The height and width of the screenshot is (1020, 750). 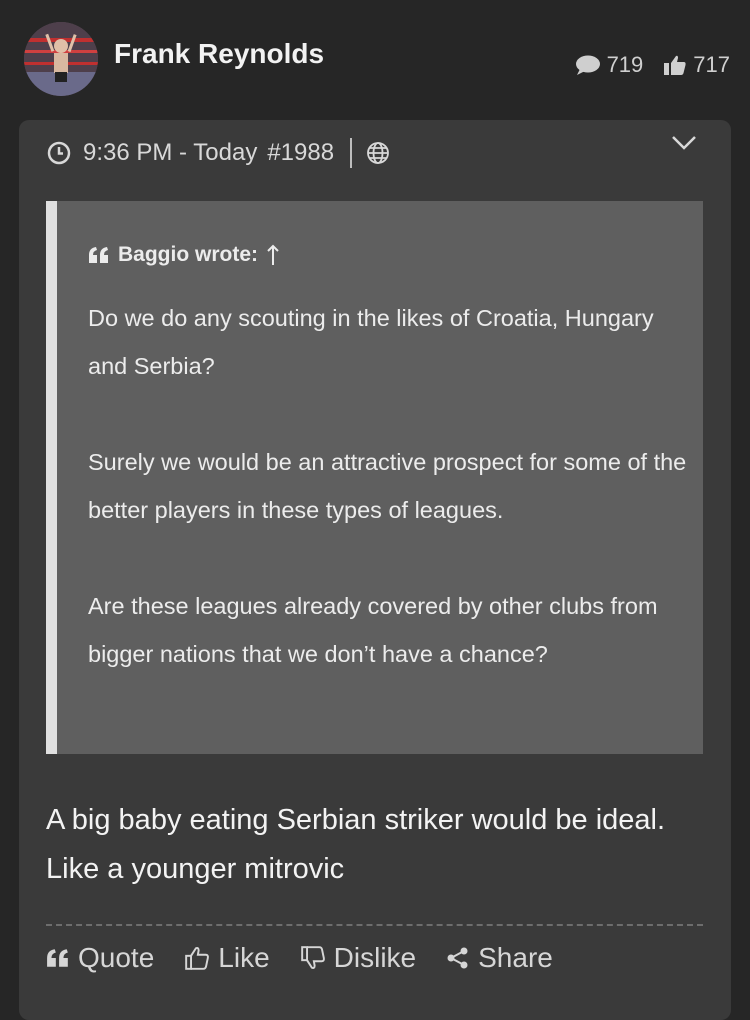 What do you see at coordinates (711, 64) in the screenshot?
I see `likes-count: 717` at bounding box center [711, 64].